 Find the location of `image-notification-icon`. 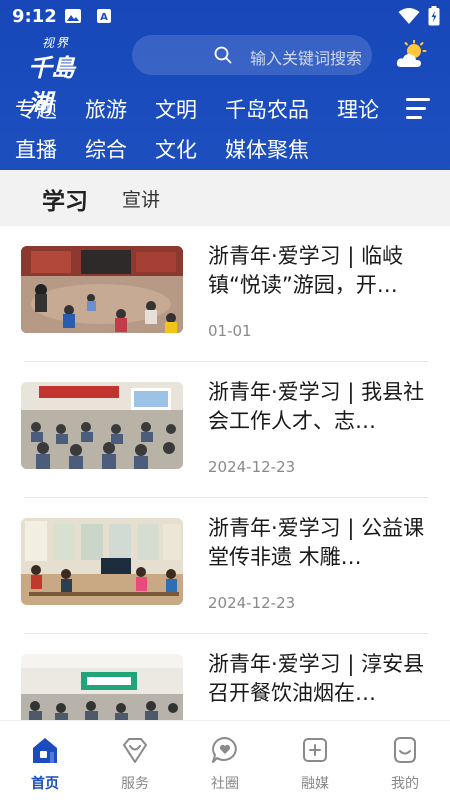

image-notification-icon is located at coordinates (73, 16).